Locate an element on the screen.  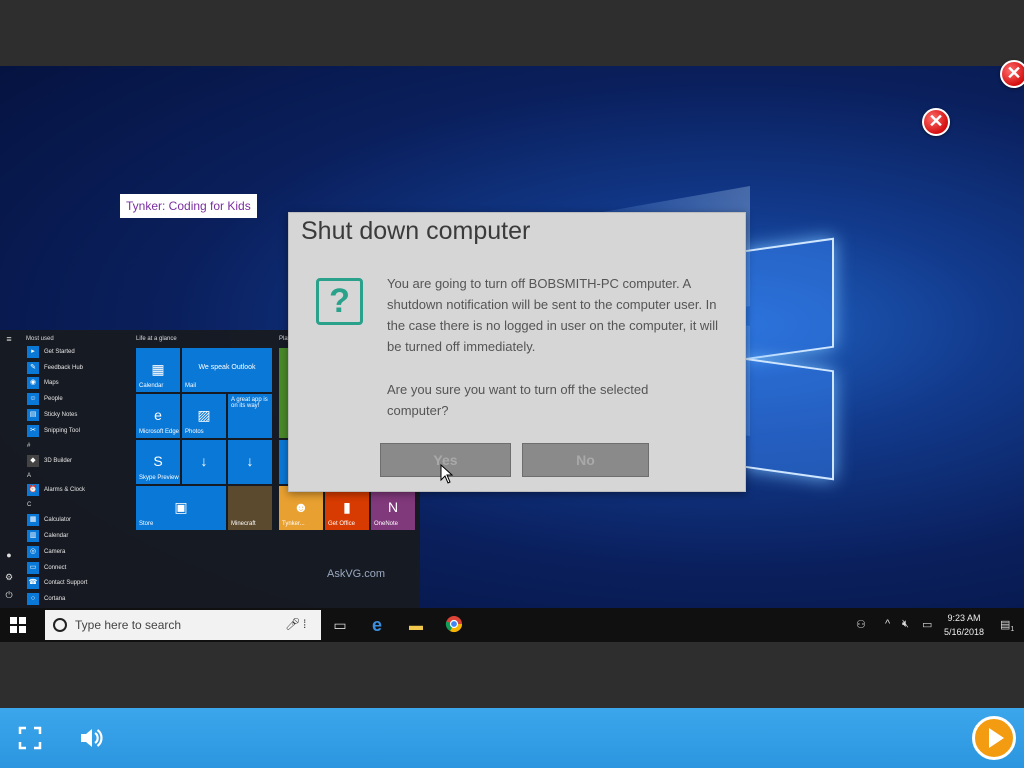
app-icon: ▥ is located at coordinates (33, 536).